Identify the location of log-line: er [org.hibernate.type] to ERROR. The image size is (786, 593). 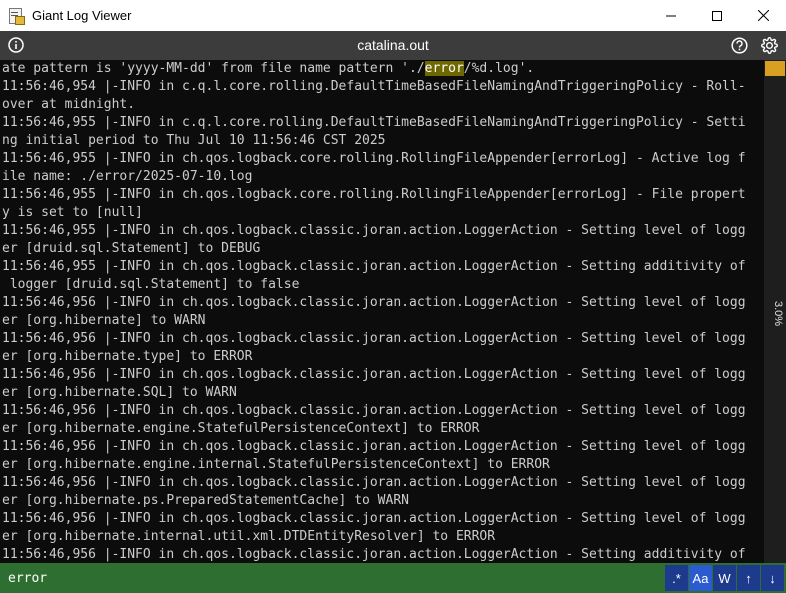
(127, 356).